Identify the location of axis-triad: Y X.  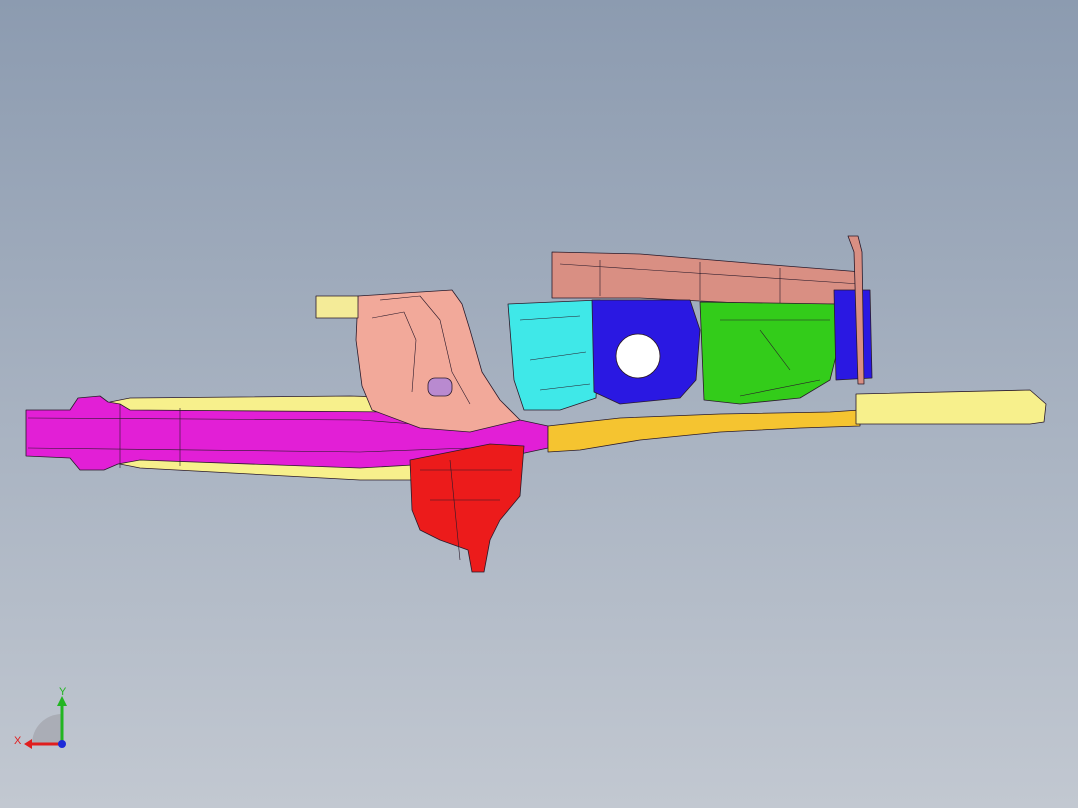
(45, 721).